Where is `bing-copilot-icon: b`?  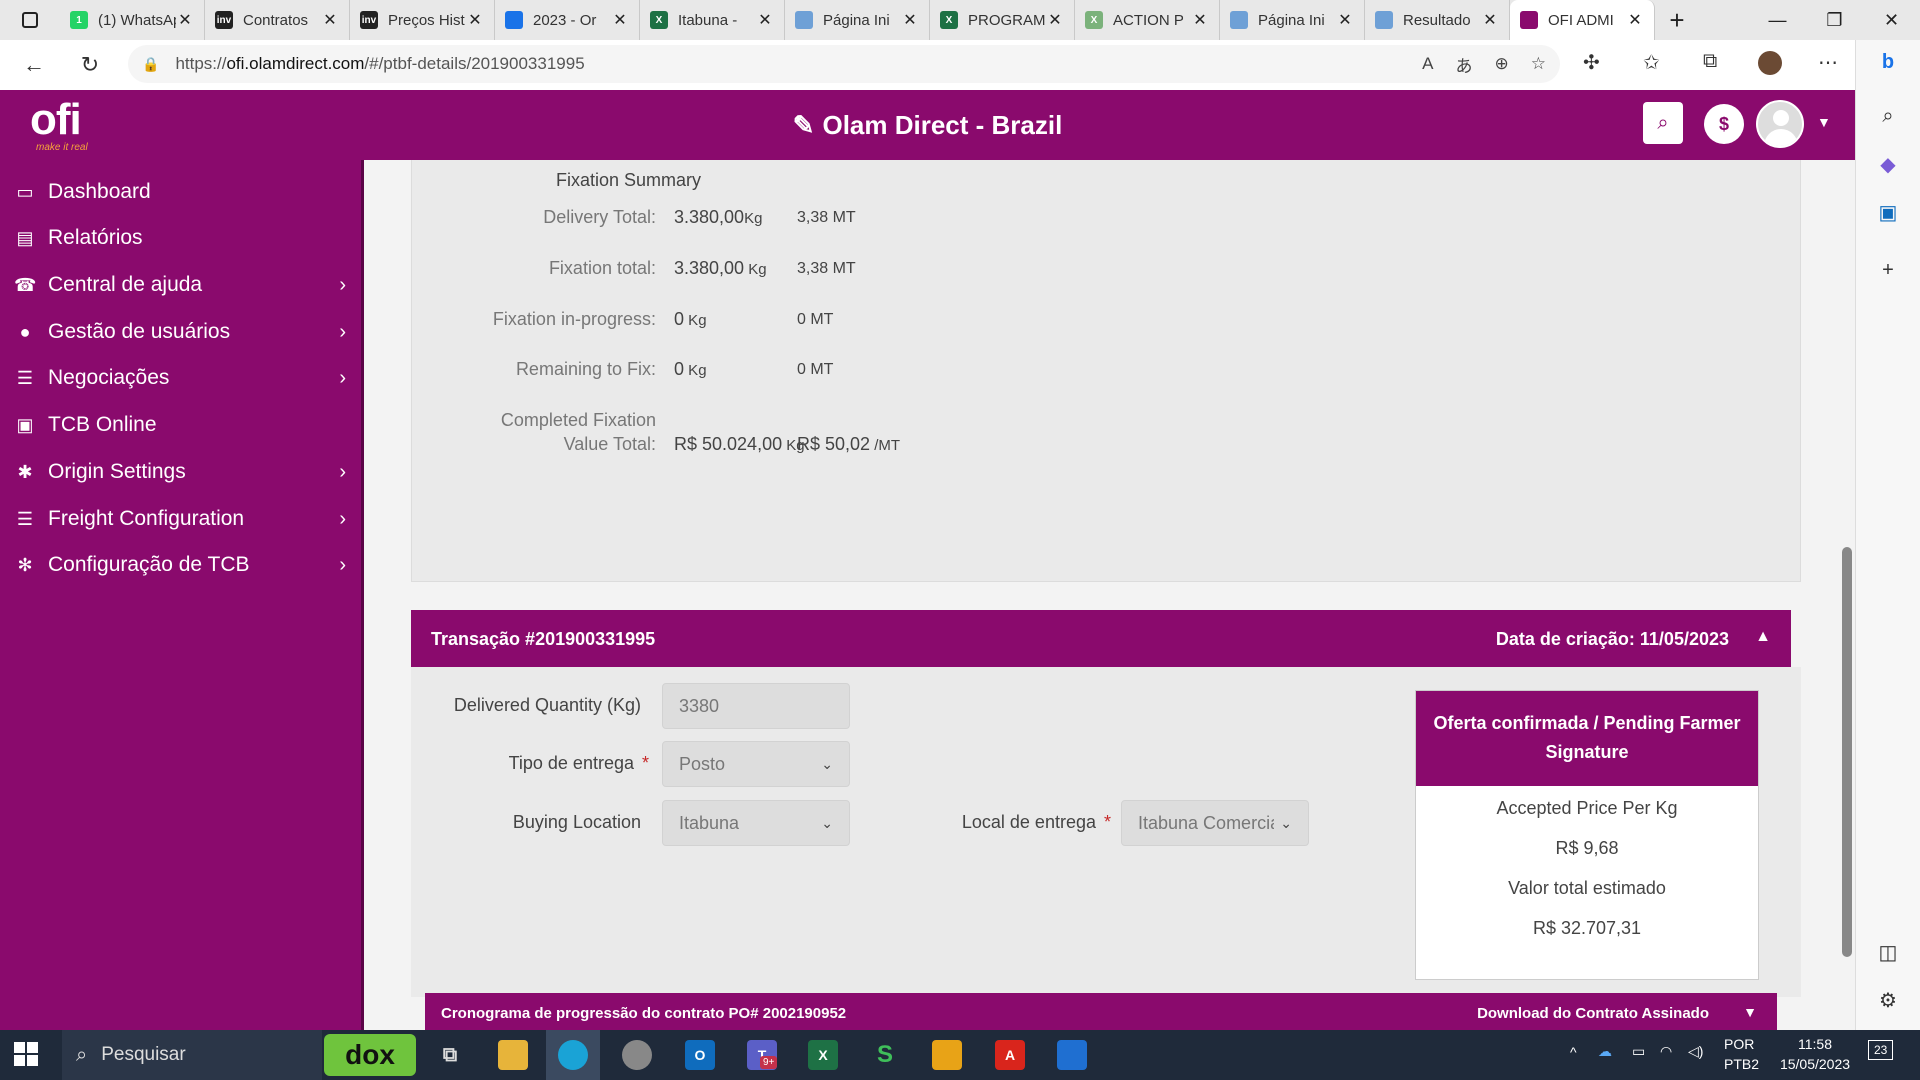 bing-copilot-icon: b is located at coordinates (1888, 62).